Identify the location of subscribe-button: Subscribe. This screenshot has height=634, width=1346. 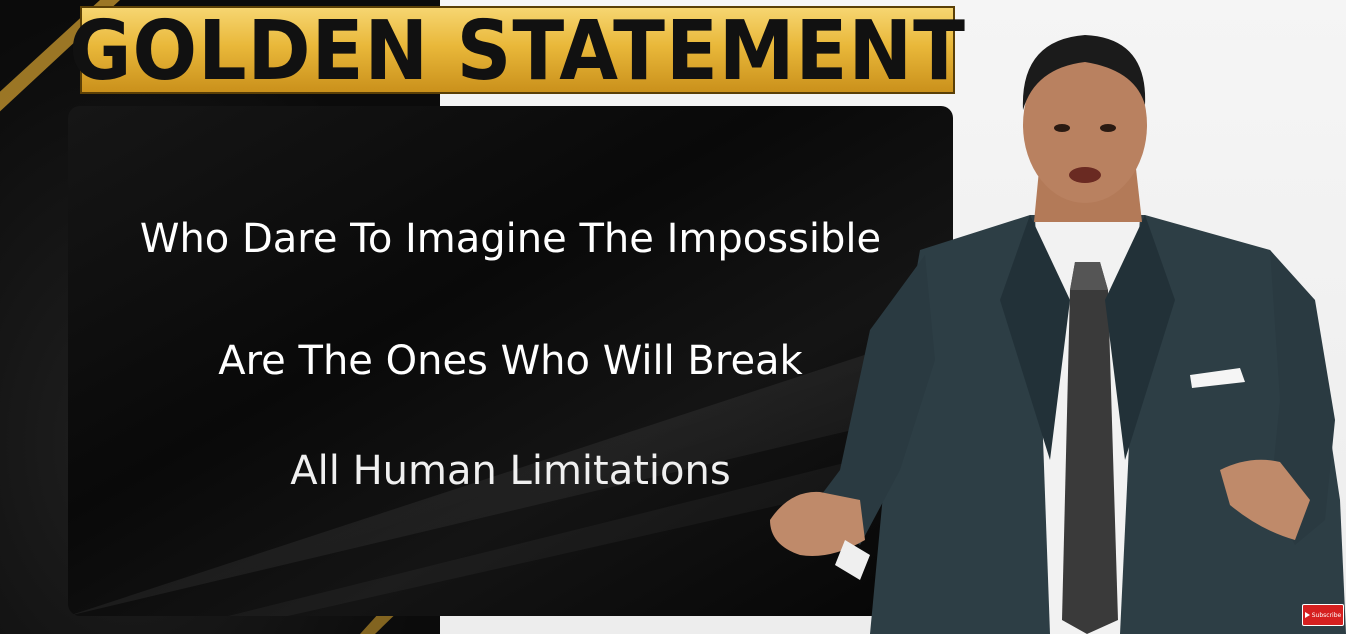
(1323, 615).